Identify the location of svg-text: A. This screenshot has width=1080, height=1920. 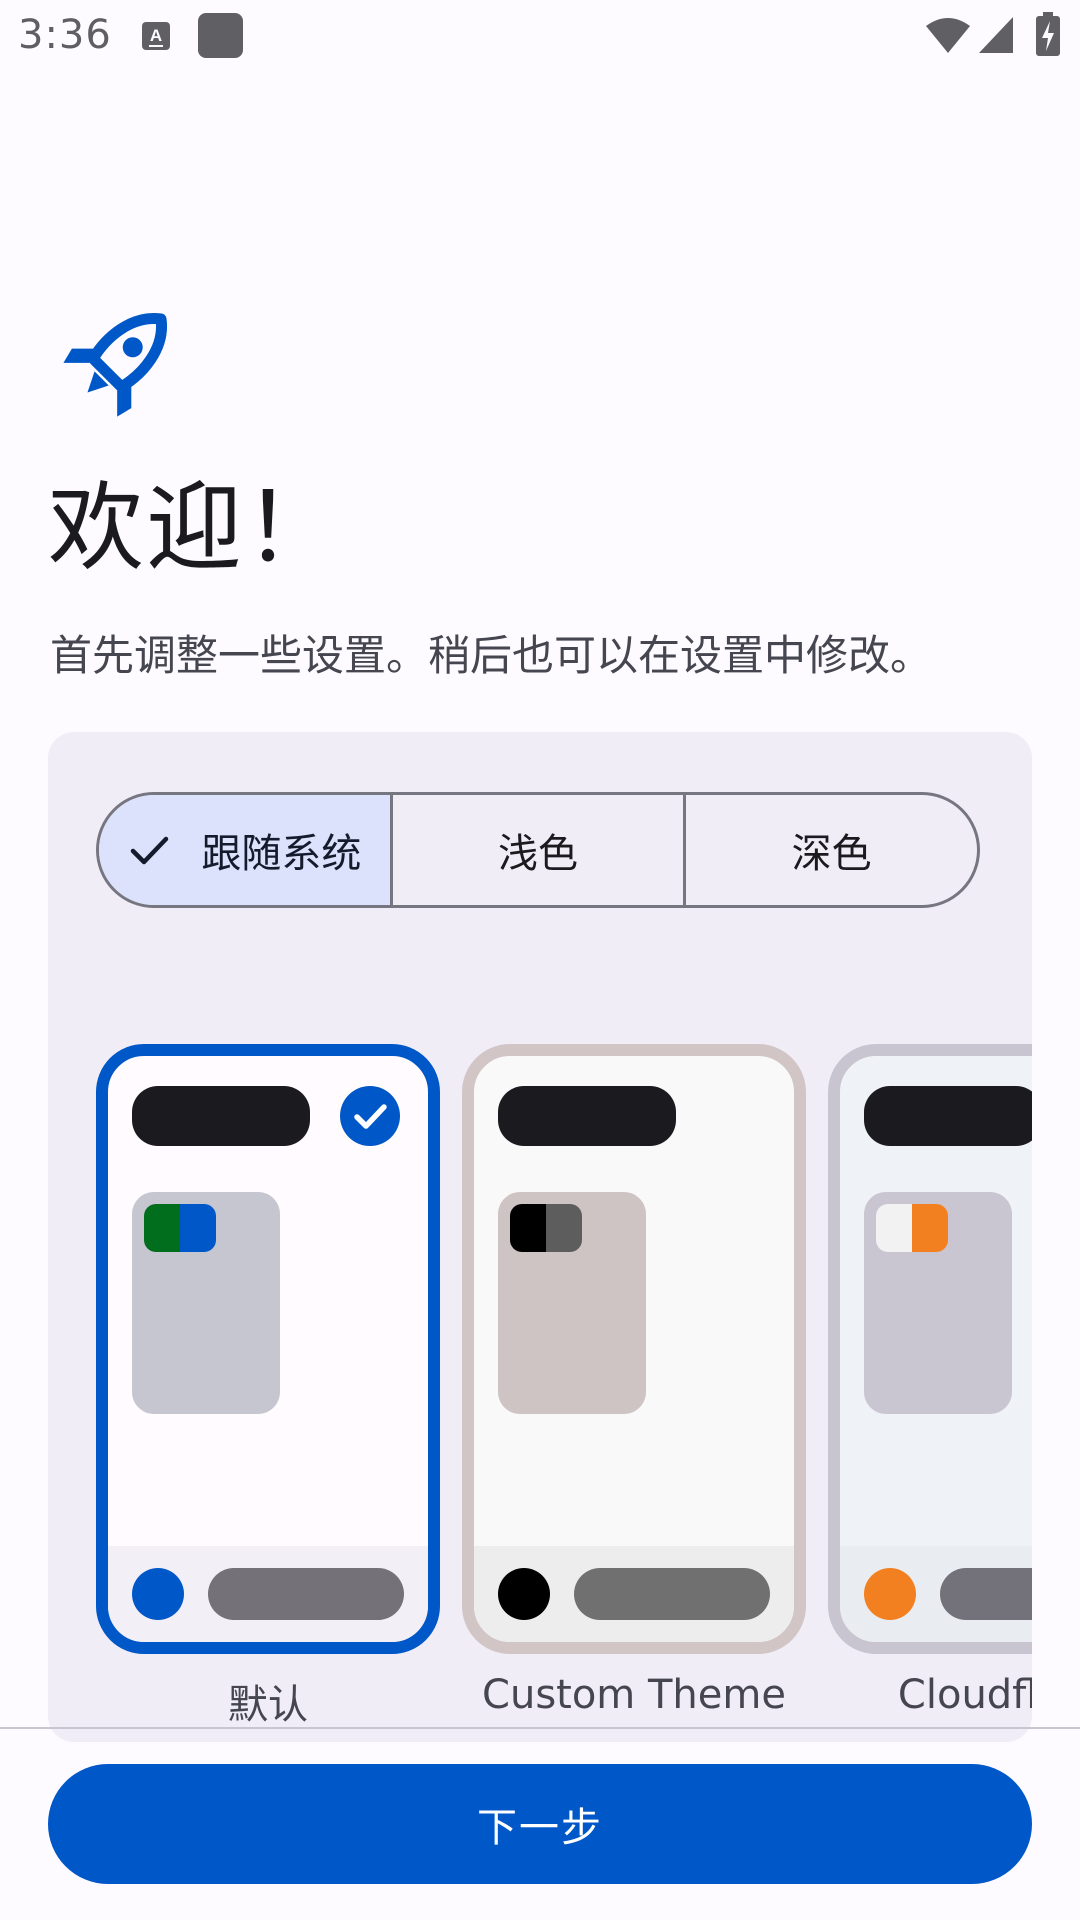
(156, 35).